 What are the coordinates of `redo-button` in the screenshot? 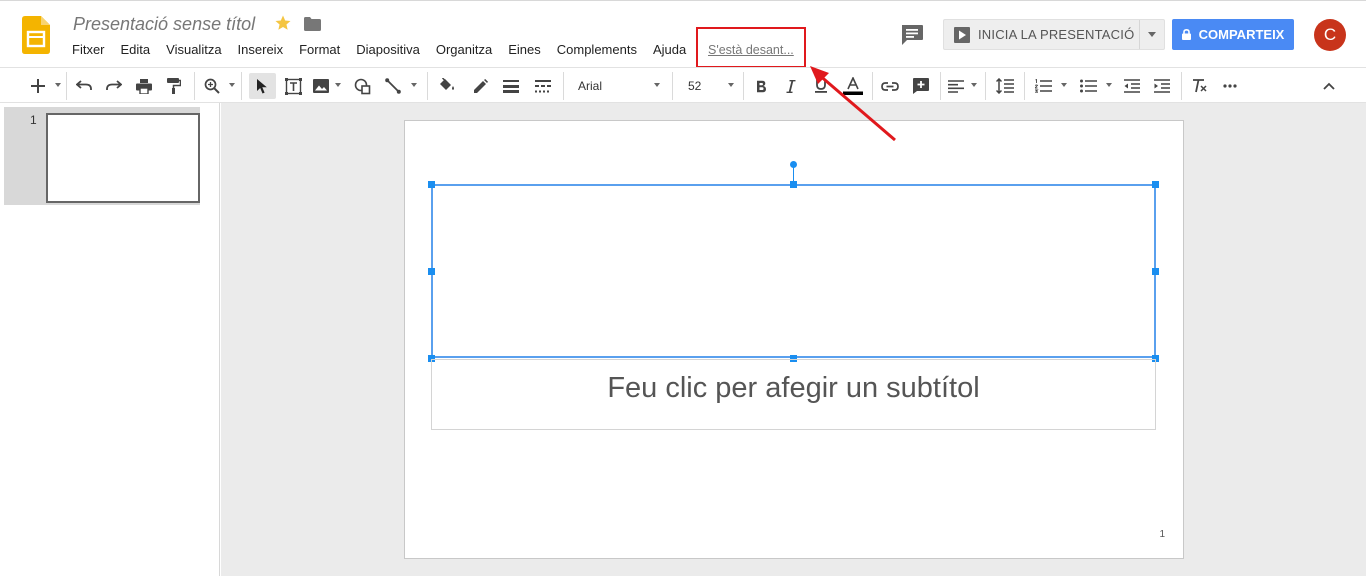 It's located at (114, 86).